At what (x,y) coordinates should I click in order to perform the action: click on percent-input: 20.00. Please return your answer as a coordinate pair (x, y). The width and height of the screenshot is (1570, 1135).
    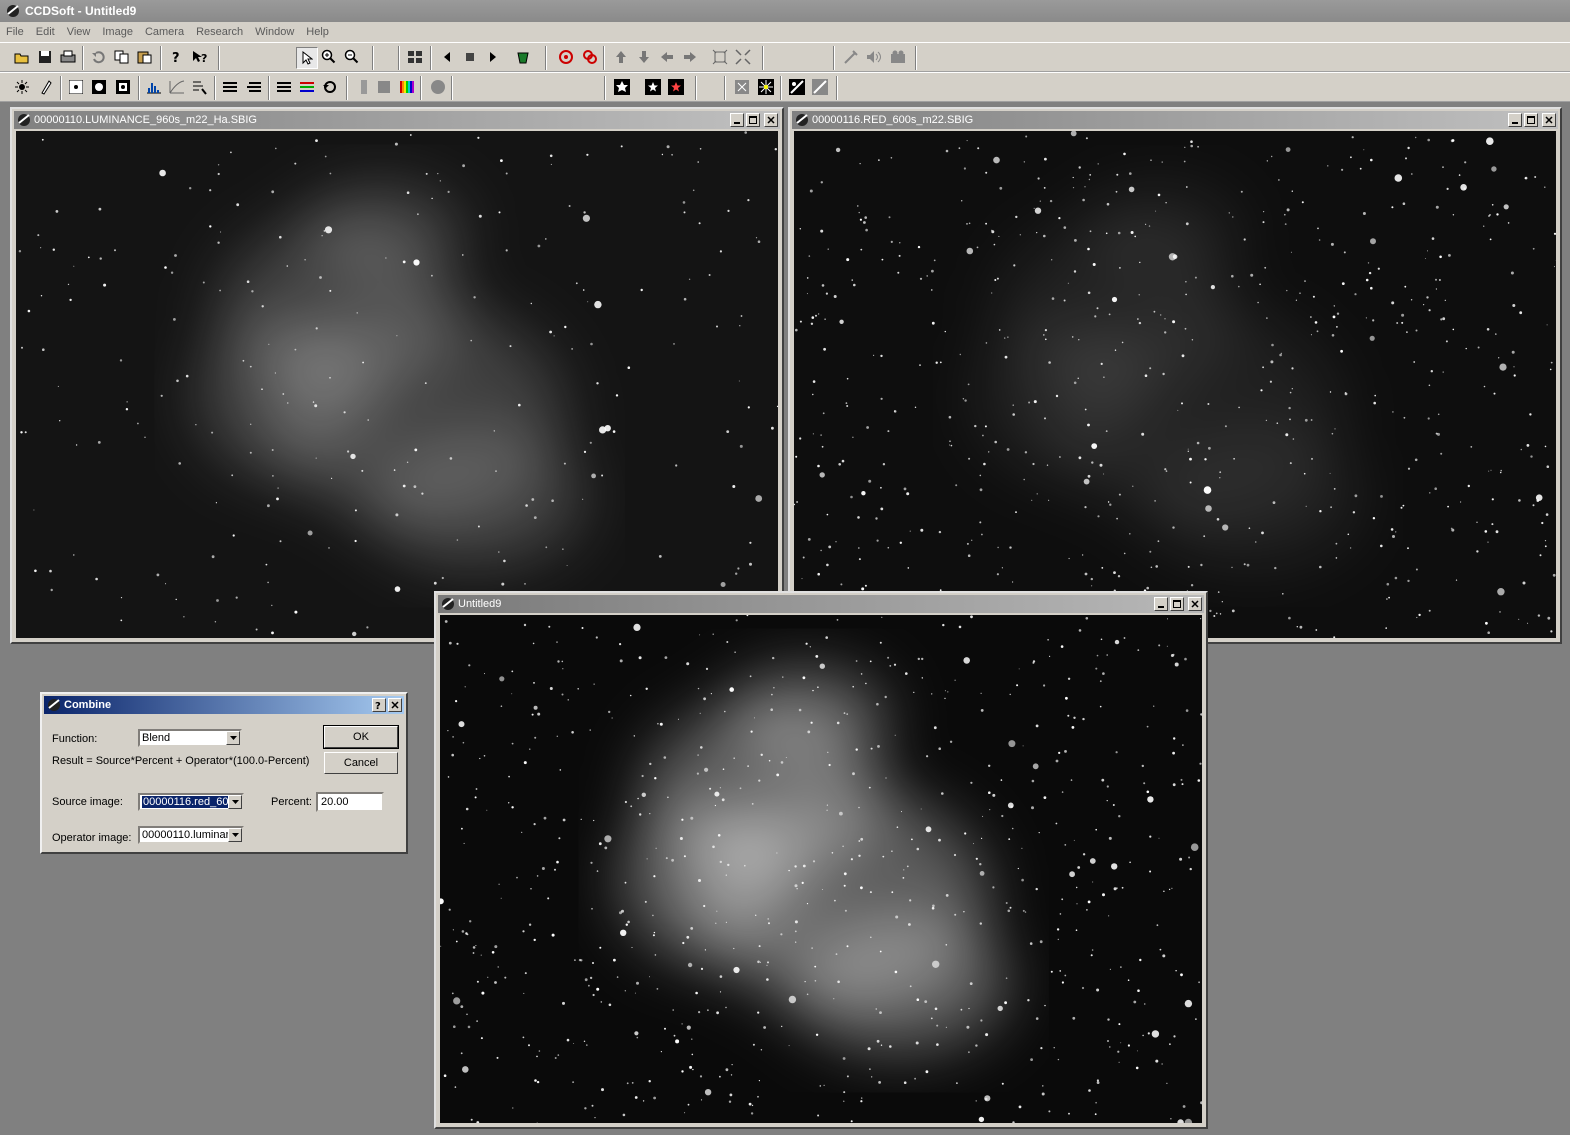
    Looking at the image, I should click on (350, 802).